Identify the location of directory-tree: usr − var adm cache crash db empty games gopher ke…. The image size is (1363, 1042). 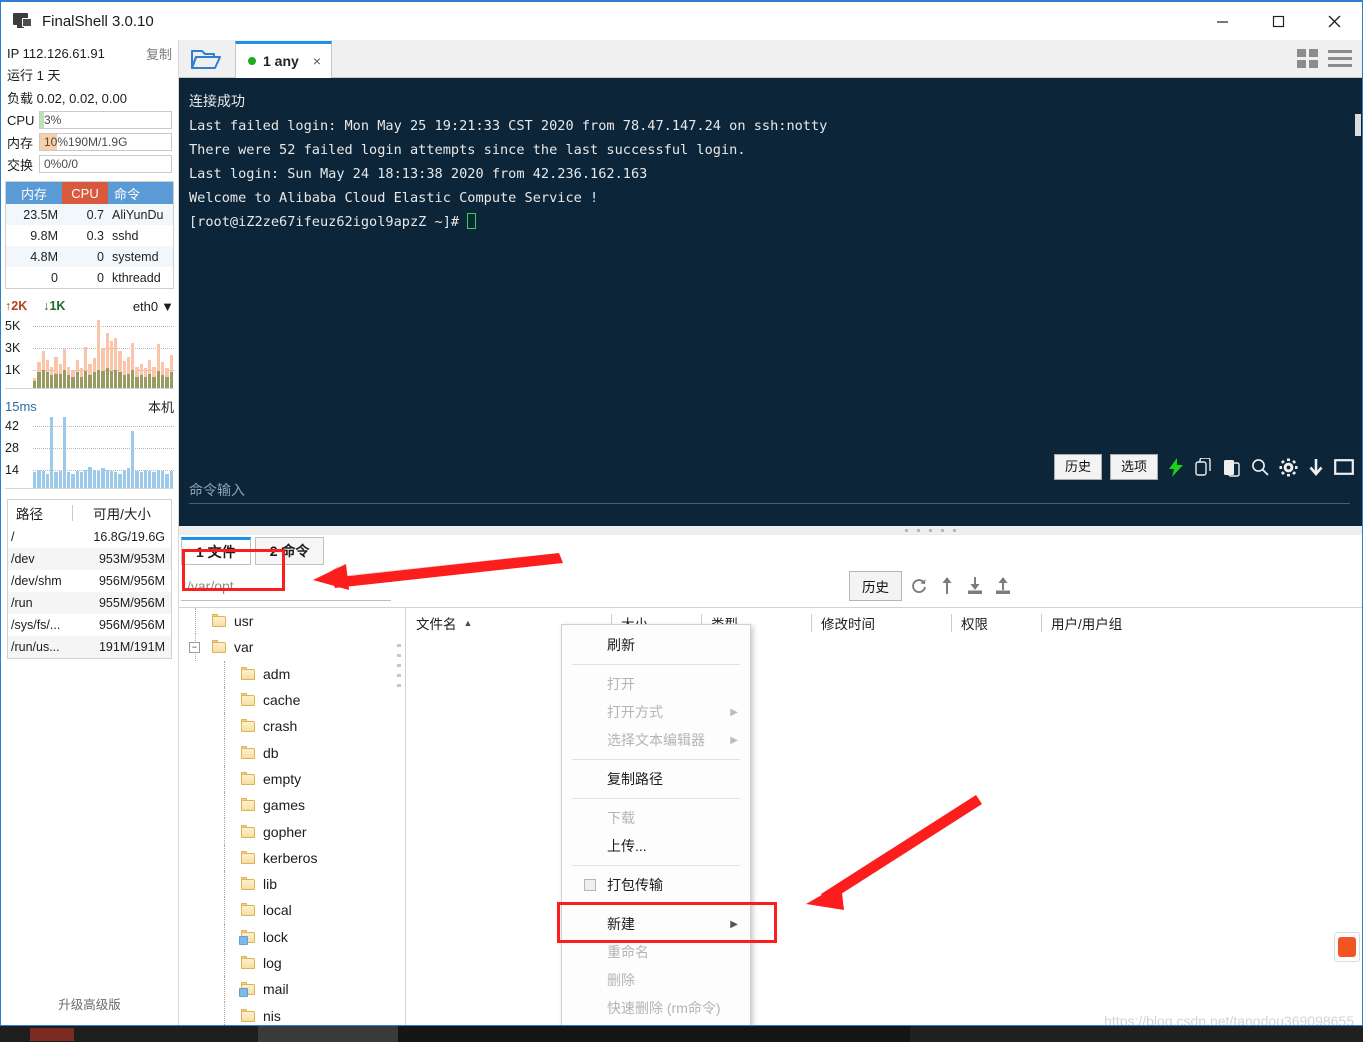
(292, 816).